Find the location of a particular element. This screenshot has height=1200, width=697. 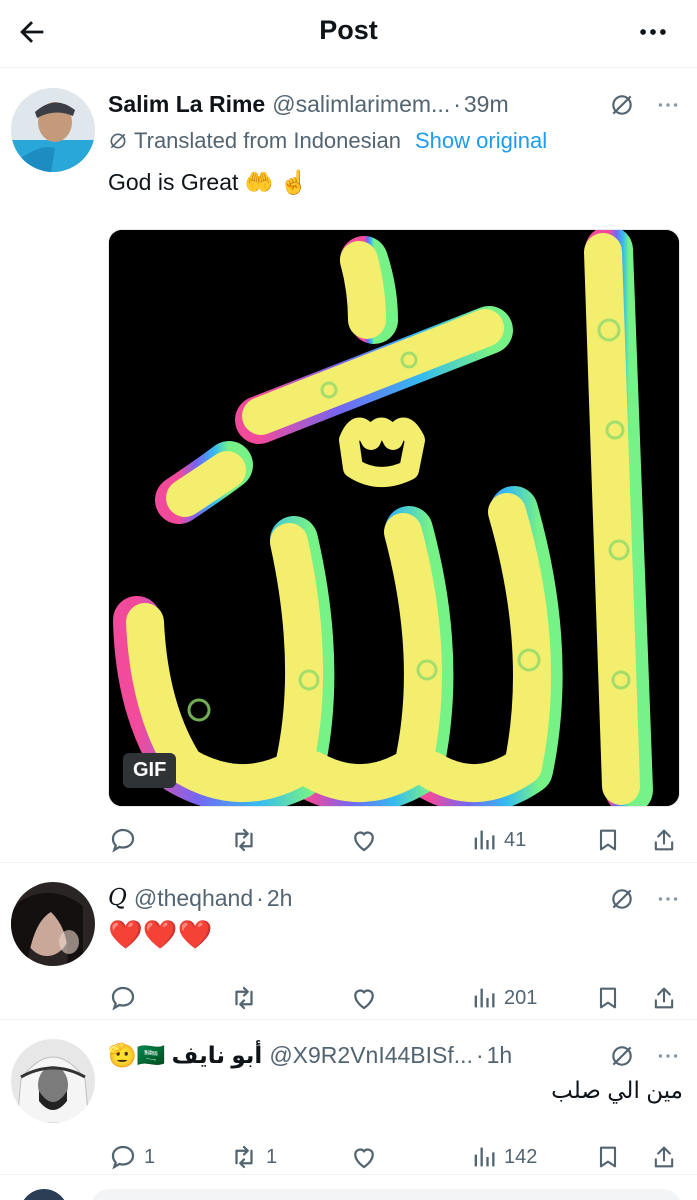

page-title: Post is located at coordinates (348, 30).